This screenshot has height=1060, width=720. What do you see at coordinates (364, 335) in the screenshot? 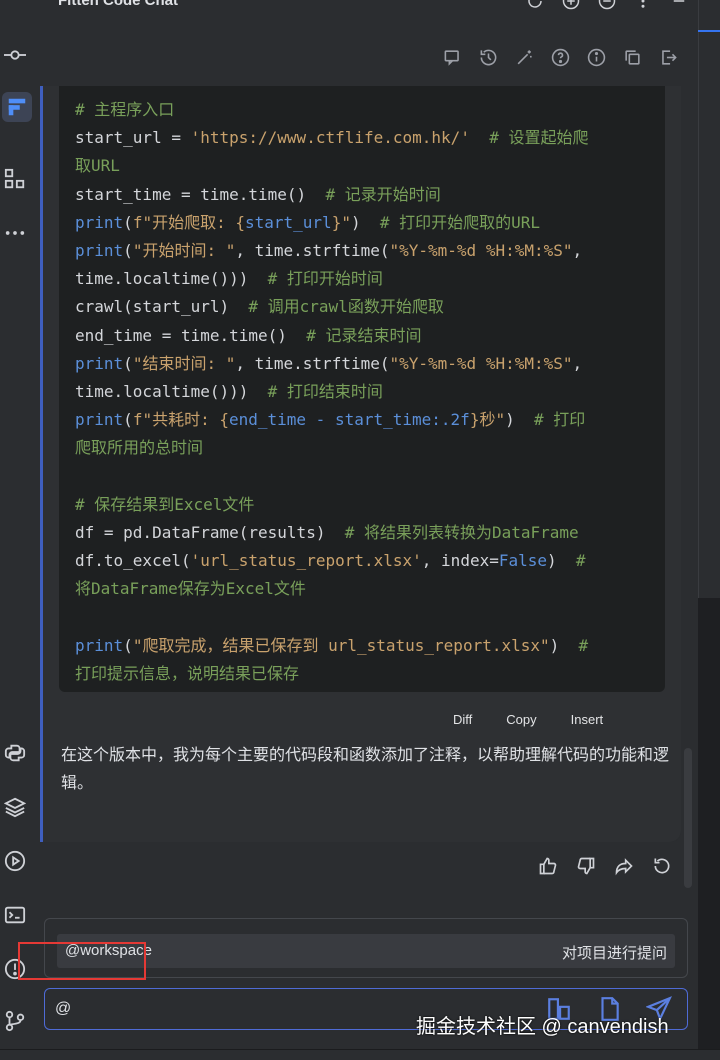
I see `code-token: # 记录结束时间` at bounding box center [364, 335].